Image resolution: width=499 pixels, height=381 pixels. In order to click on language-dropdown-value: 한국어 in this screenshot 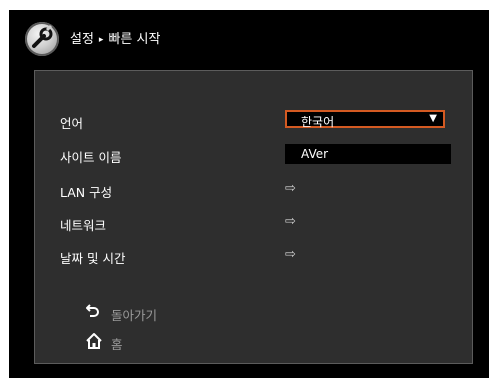, I will do `click(318, 122)`.